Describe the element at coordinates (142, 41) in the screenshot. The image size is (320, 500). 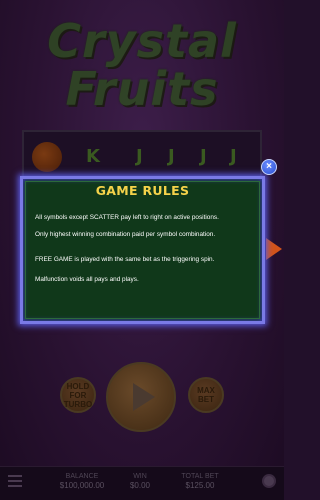
I see `game-logo-line1: Crystal` at that location.